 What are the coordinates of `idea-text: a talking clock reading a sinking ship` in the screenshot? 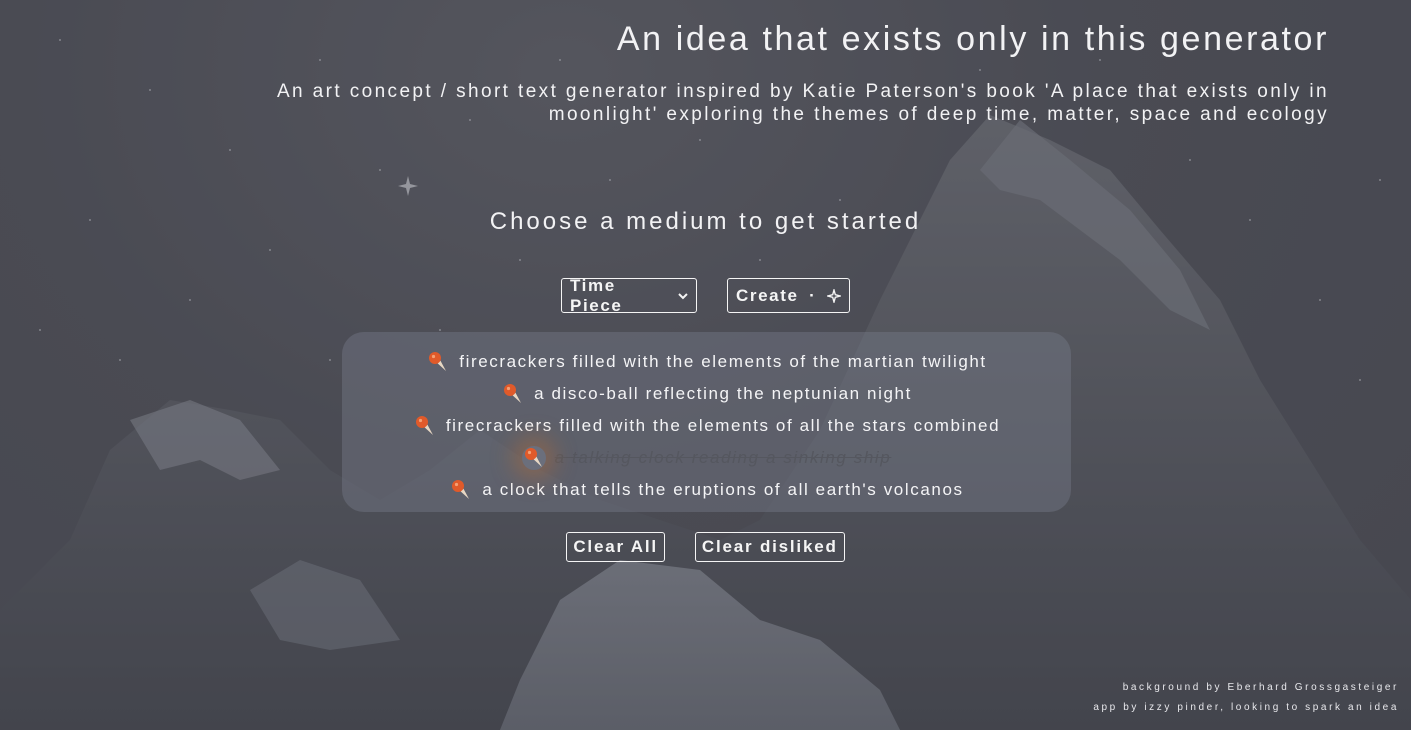 It's located at (723, 457).